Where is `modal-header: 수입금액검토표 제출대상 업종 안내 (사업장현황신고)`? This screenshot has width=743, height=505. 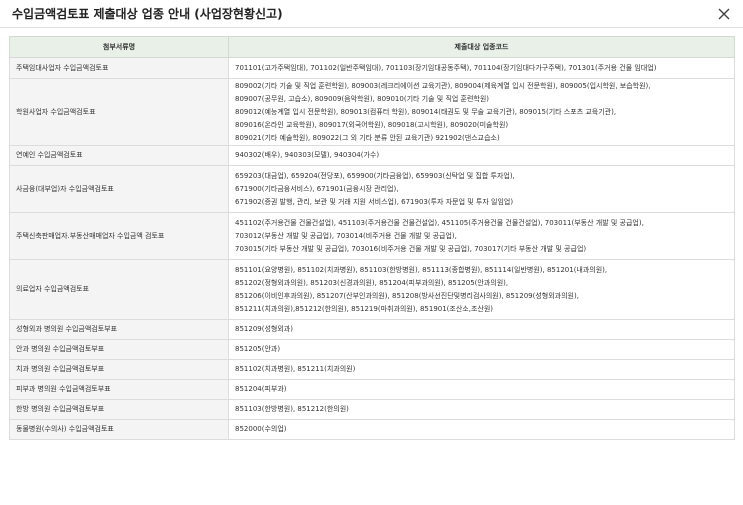
modal-header: 수입금액검토표 제출대상 업종 안내 (사업장현황신고) is located at coordinates (371, 14).